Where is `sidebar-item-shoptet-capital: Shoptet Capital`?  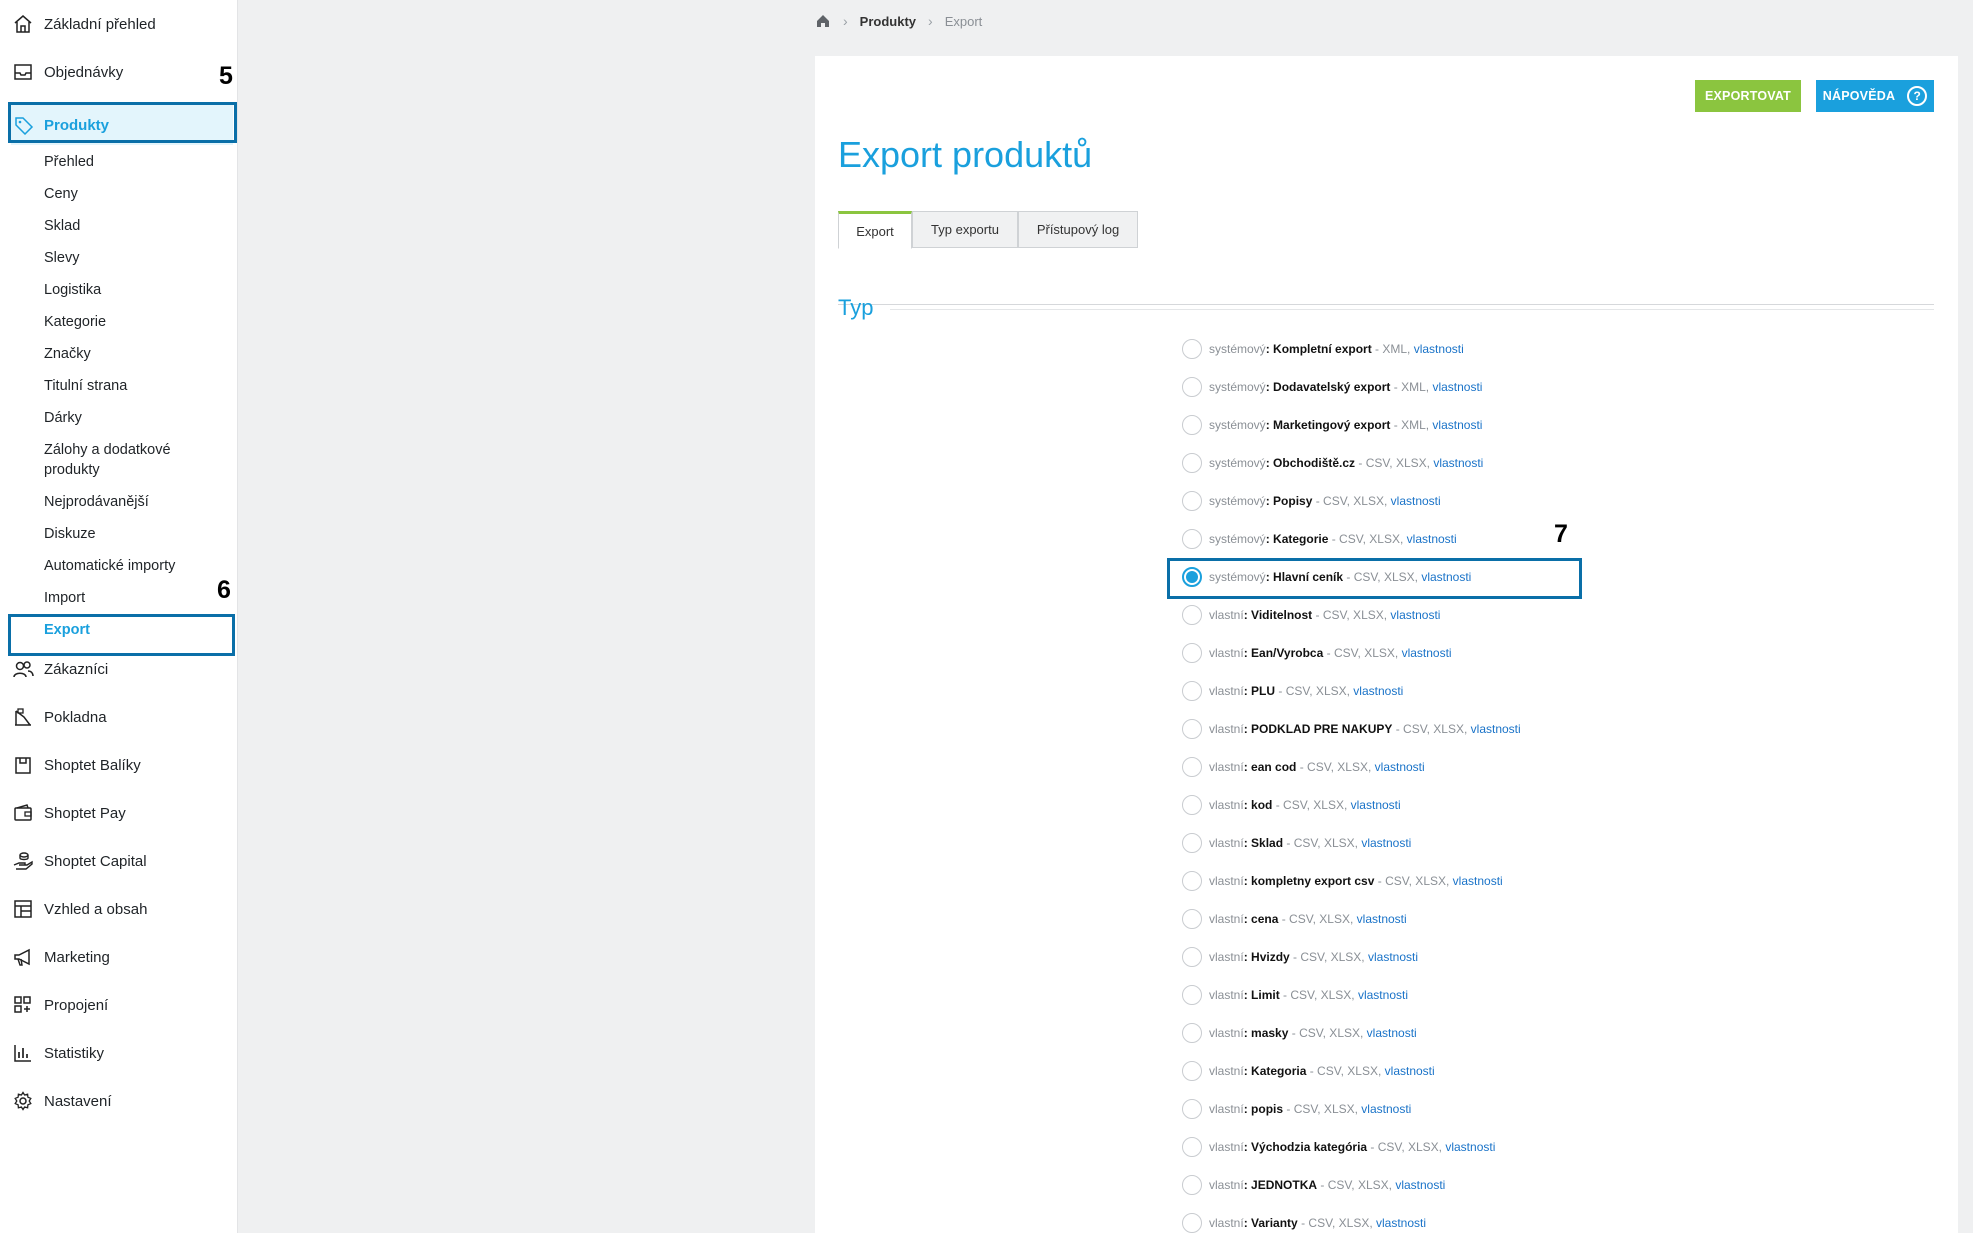 sidebar-item-shoptet-capital: Shoptet Capital is located at coordinates (119, 861).